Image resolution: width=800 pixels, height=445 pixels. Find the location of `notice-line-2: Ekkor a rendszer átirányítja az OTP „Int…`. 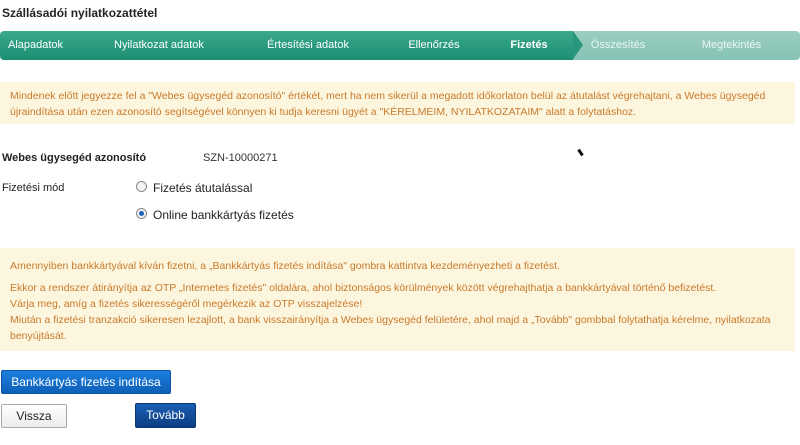

notice-line-2: Ekkor a rendszer átirányítja az OTP „Int… is located at coordinates (363, 288).